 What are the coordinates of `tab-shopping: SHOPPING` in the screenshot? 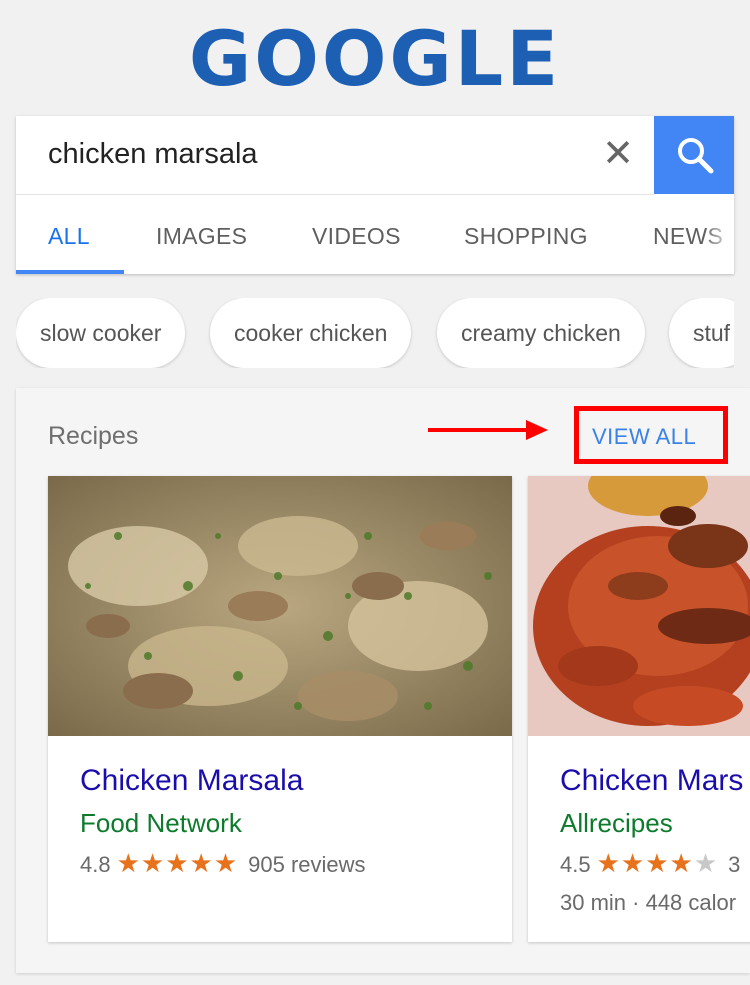 It's located at (526, 236).